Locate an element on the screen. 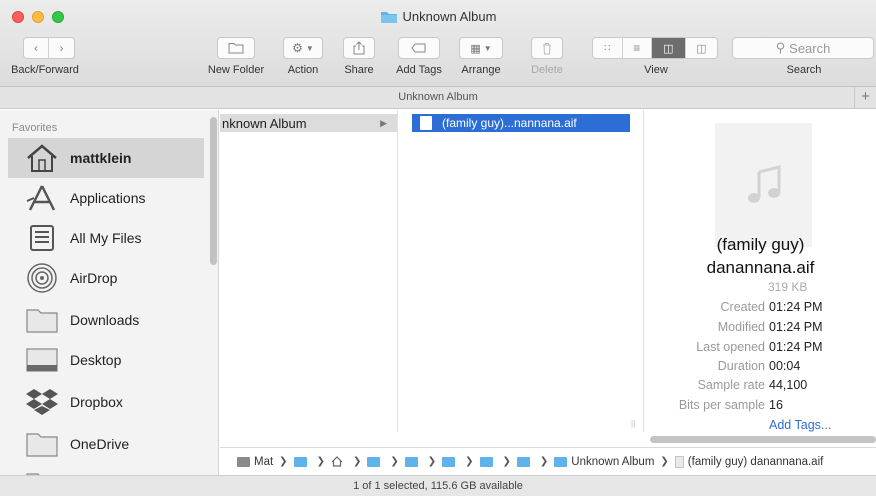  list-view-button: ≡ is located at coordinates (638, 48).